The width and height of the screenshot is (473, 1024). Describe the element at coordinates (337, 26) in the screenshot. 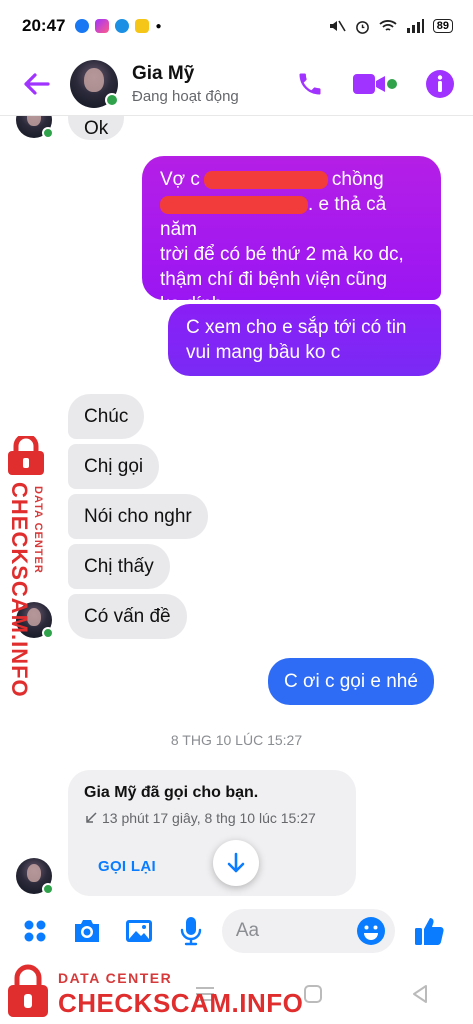

I see `mute-icon` at that location.